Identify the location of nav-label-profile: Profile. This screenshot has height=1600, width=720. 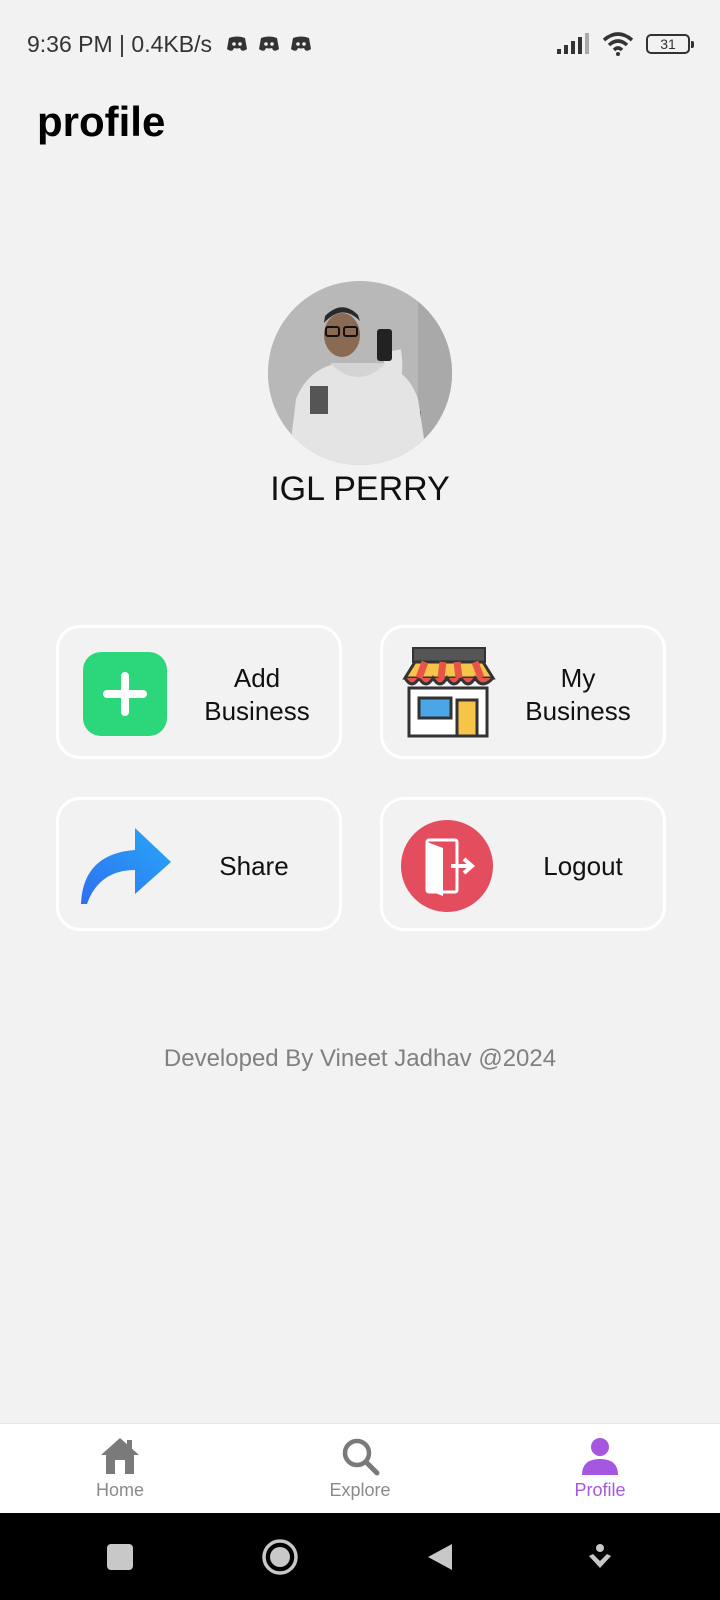
(600, 1490).